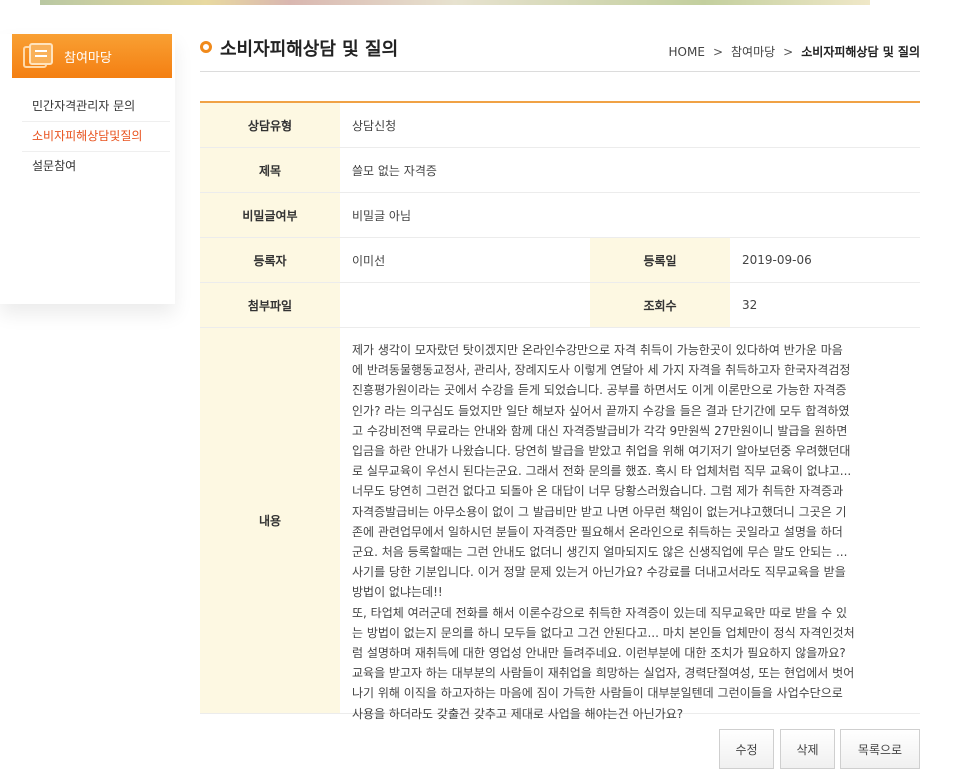 Image resolution: width=960 pixels, height=779 pixels. I want to click on table-row: 제목 쓸모 없는 자격증, so click(560, 170).